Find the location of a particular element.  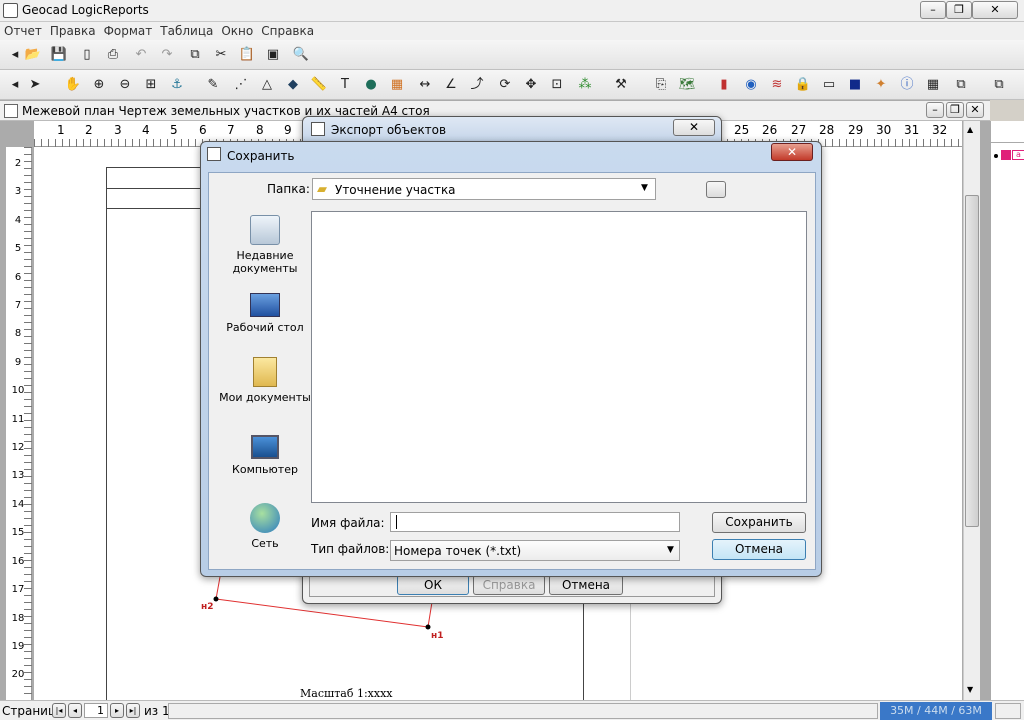

save-dialog-close-button: ✕ is located at coordinates (792, 152).